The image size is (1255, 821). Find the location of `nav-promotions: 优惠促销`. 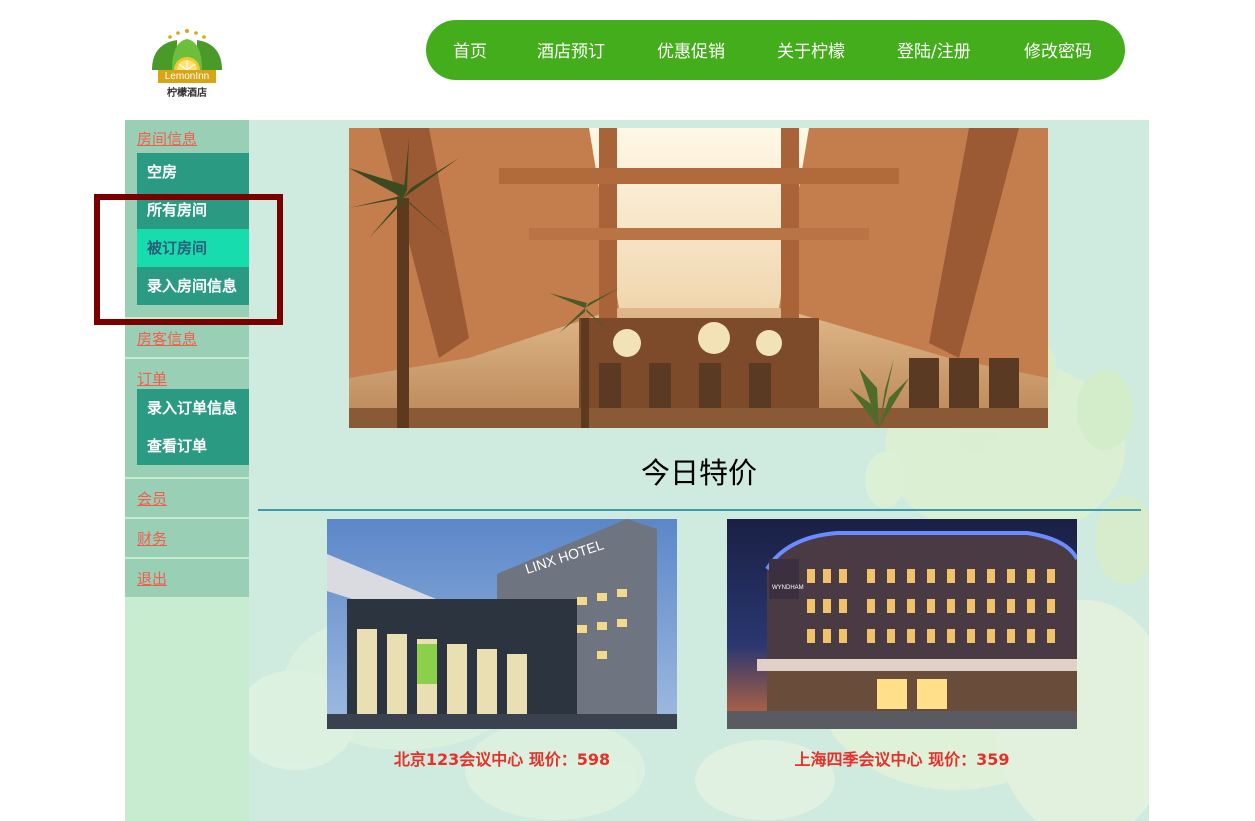

nav-promotions: 优惠促销 is located at coordinates (691, 52).